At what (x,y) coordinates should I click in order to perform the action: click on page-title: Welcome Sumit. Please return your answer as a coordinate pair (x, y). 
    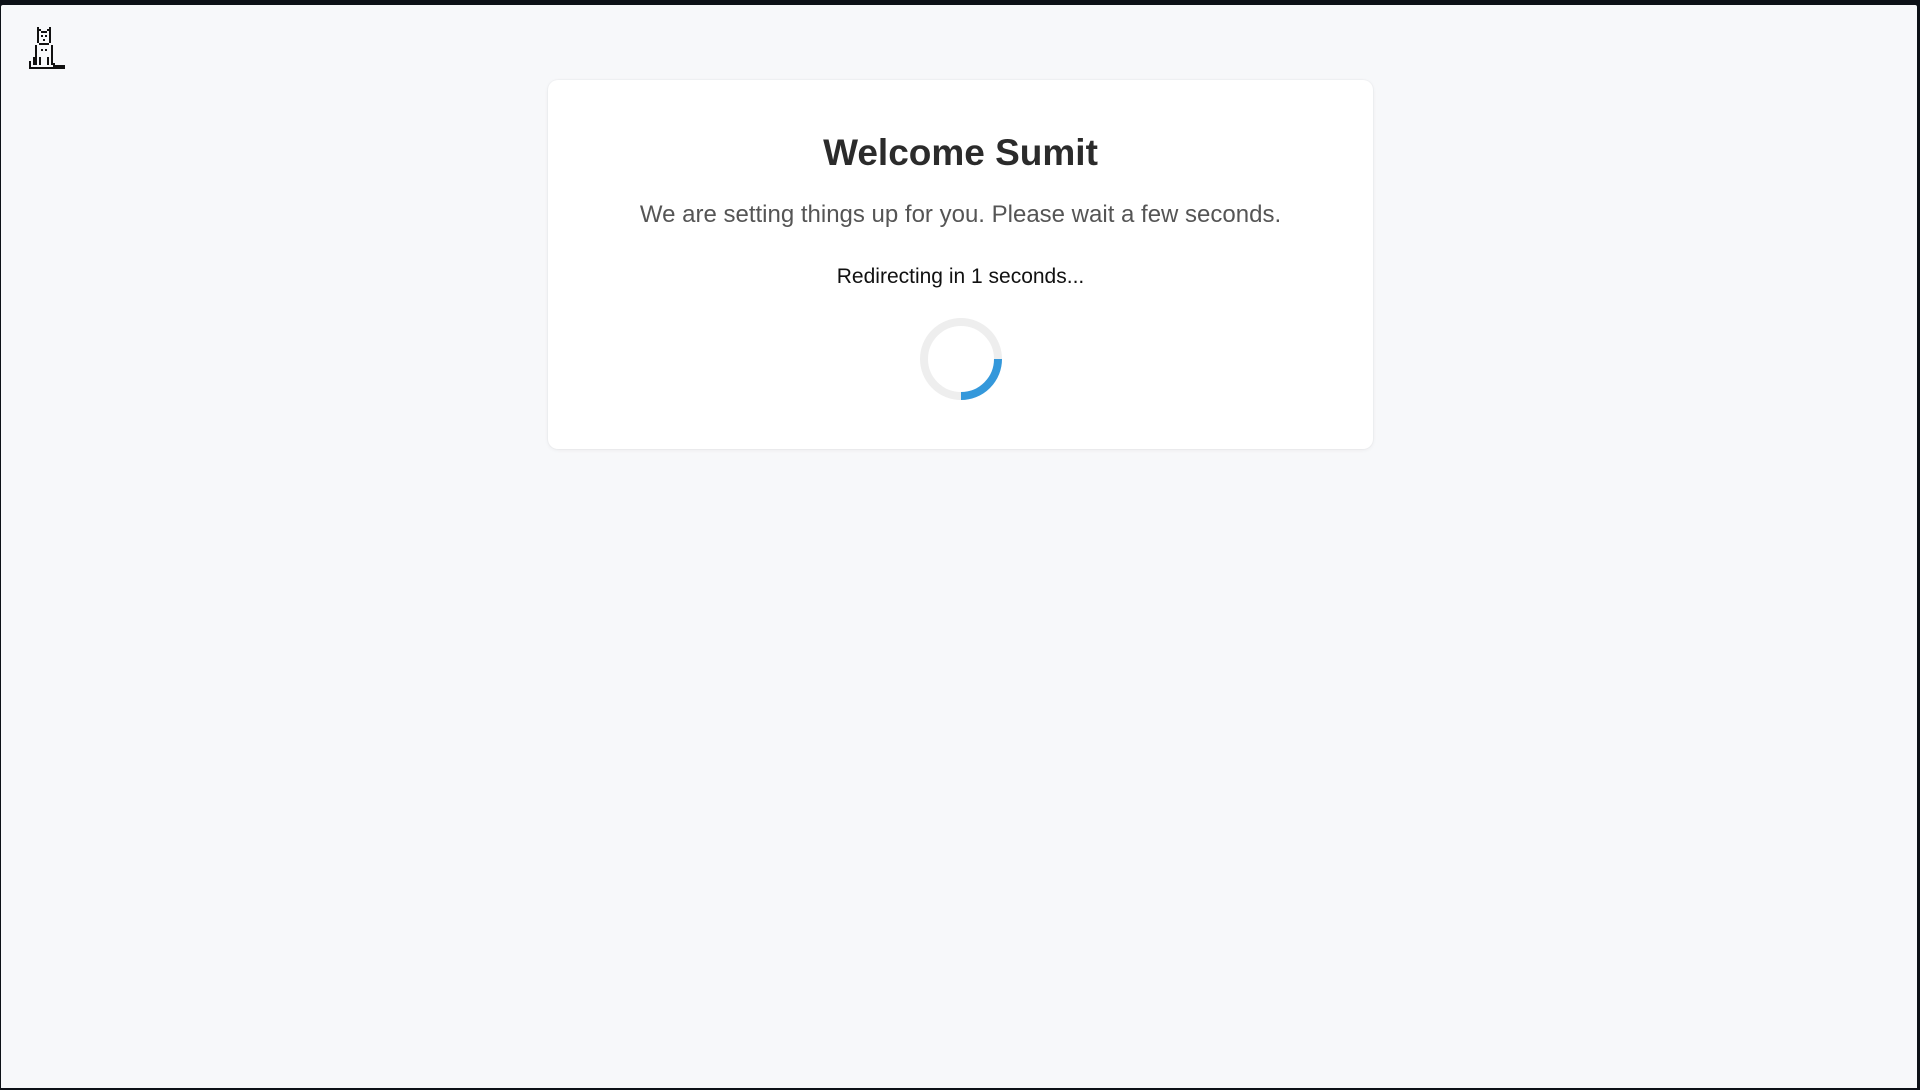
    Looking at the image, I should click on (960, 152).